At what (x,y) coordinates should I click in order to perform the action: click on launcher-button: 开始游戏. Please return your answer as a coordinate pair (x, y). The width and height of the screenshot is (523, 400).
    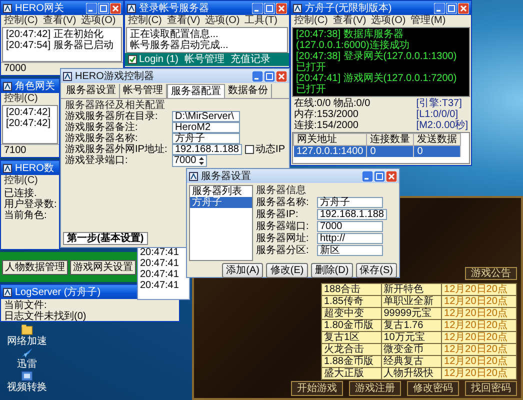
    Looking at the image, I should click on (317, 388).